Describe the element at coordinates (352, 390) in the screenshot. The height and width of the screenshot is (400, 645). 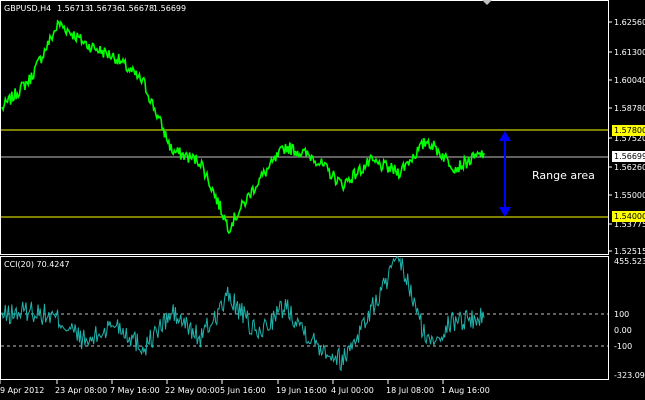
I see `time-tick: 4 Jul 00:00` at that location.